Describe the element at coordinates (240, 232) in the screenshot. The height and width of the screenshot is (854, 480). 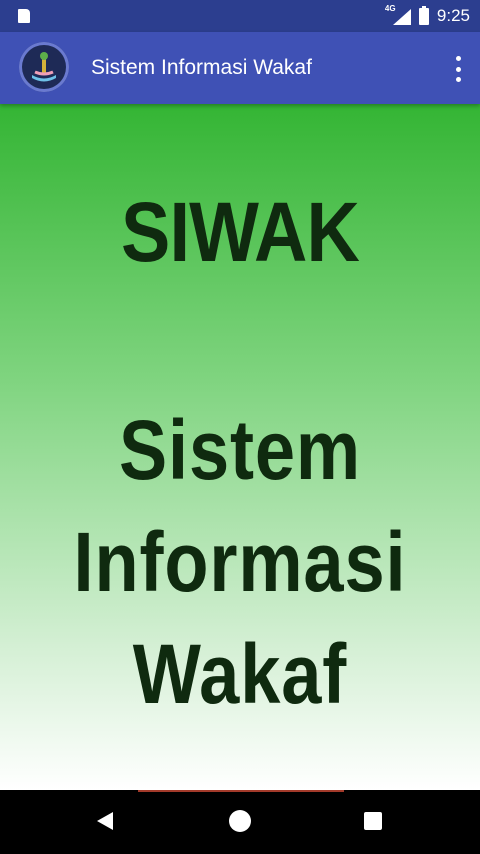
I see `app-acronym-heading: SIWAK` at that location.